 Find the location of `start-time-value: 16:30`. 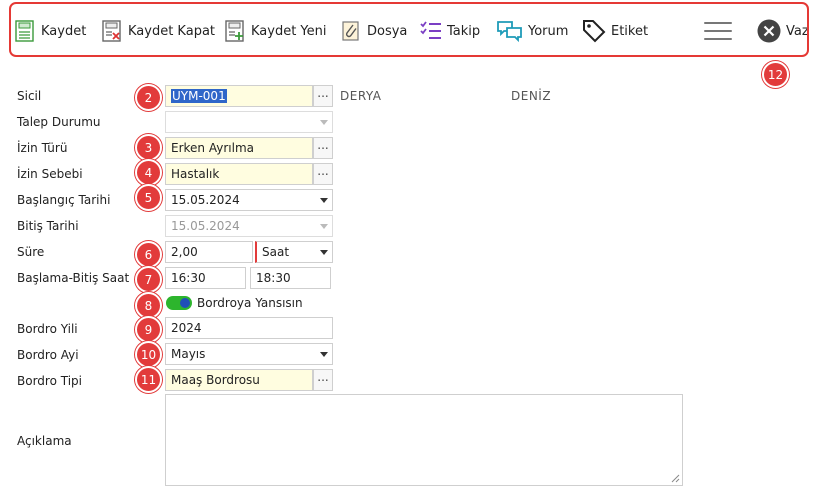

start-time-value: 16:30 is located at coordinates (188, 278).